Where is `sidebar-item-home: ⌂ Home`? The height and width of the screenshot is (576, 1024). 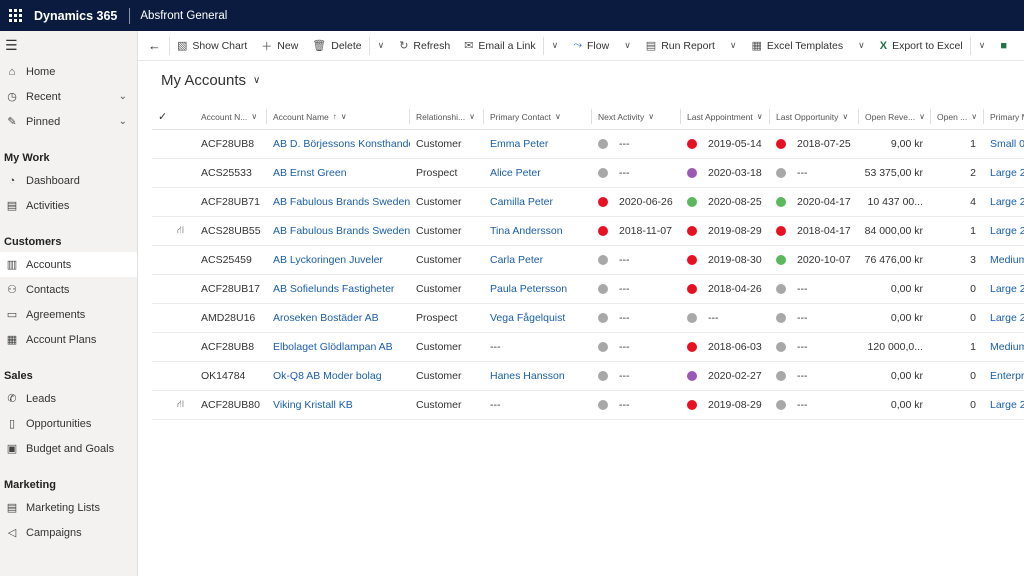 sidebar-item-home: ⌂ Home is located at coordinates (68, 71).